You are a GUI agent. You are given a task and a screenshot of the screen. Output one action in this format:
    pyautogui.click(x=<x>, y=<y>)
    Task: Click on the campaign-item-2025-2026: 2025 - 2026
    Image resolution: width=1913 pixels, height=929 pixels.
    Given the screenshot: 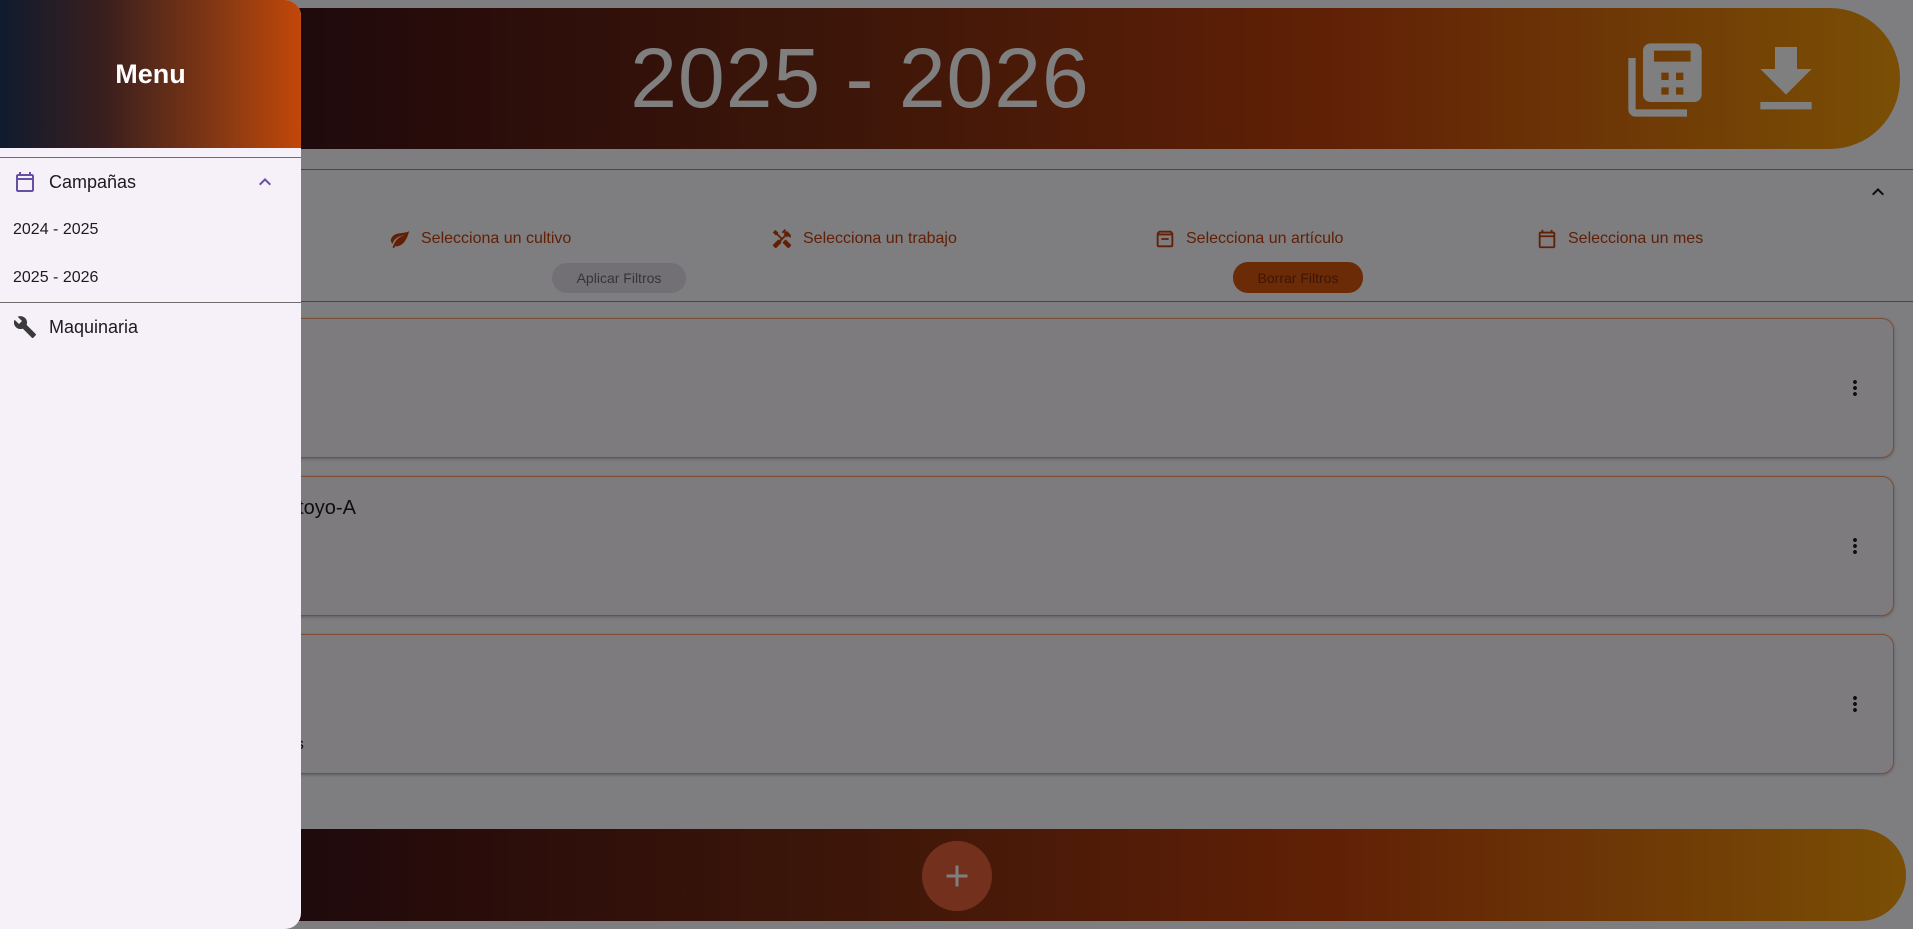 What is the action you would take?
    pyautogui.click(x=55, y=278)
    